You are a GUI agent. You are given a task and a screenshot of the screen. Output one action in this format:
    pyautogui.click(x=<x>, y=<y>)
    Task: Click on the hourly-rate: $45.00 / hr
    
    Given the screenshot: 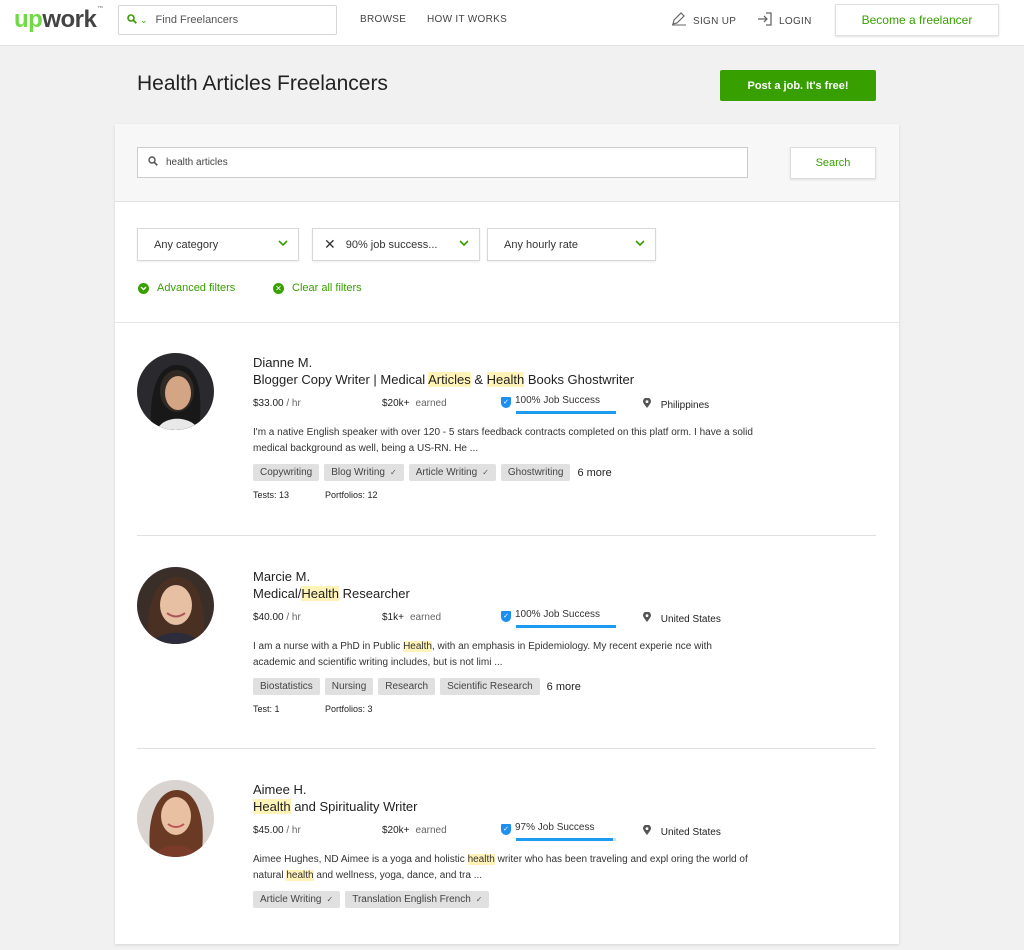 What is the action you would take?
    pyautogui.click(x=277, y=830)
    